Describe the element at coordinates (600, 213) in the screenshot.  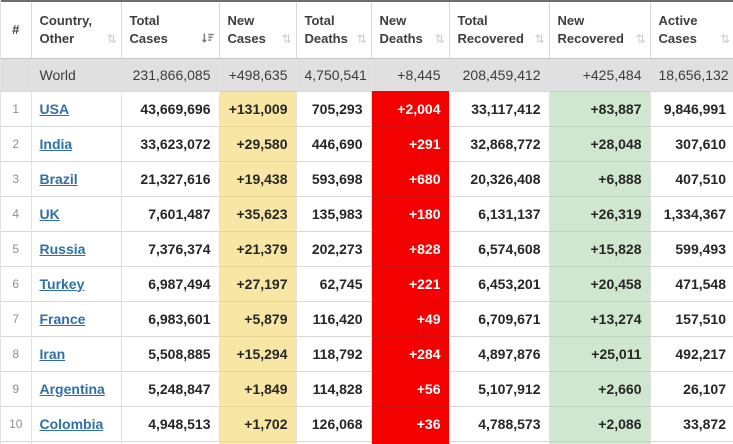
I see `cell-new-recovered: +26,319` at that location.